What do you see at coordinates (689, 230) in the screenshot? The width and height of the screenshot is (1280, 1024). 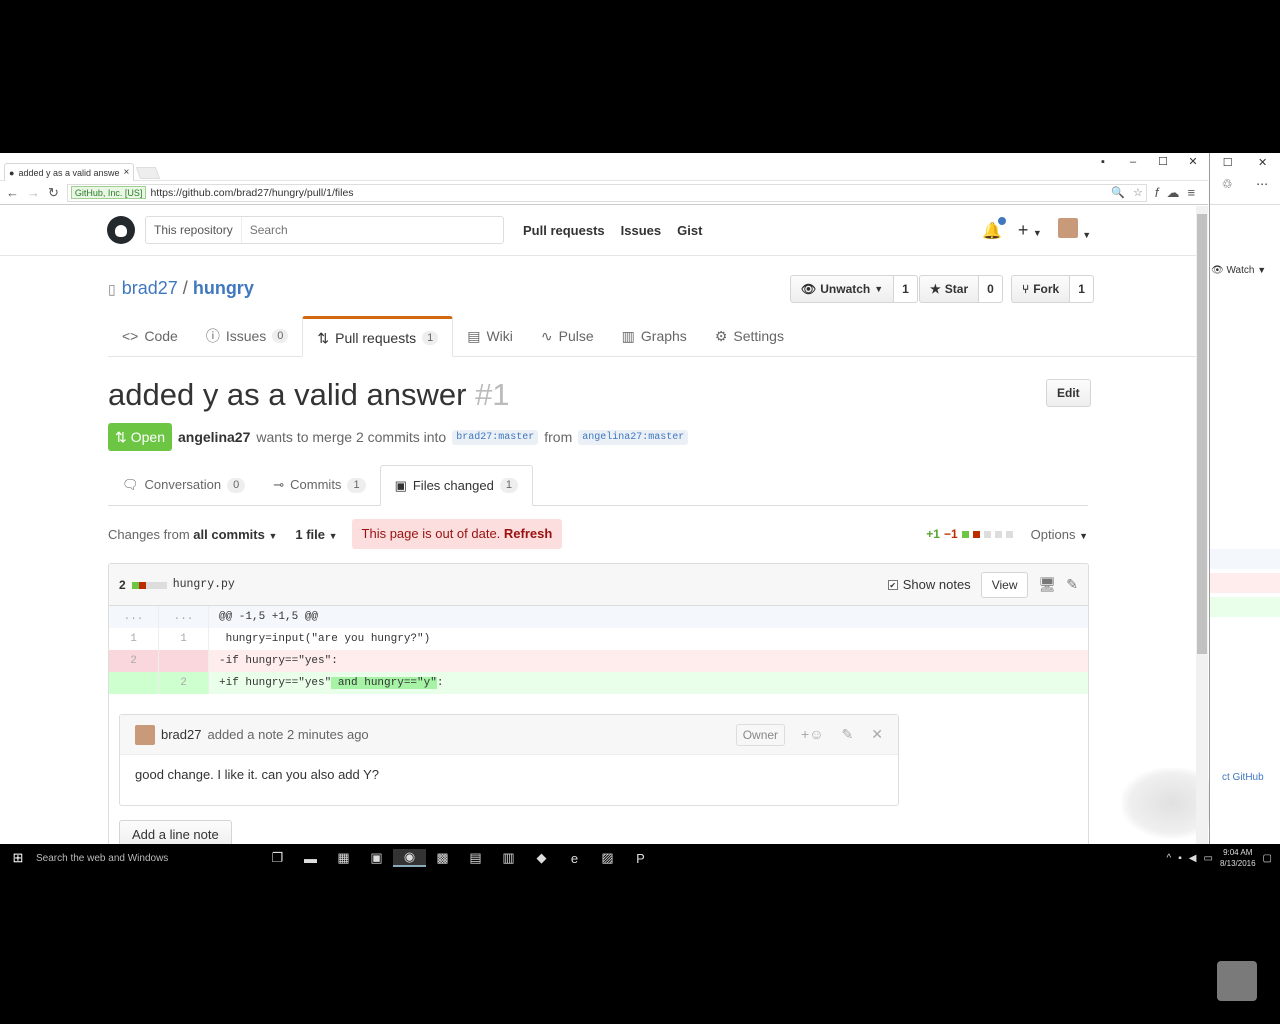 I see `nav-gist: Gist` at bounding box center [689, 230].